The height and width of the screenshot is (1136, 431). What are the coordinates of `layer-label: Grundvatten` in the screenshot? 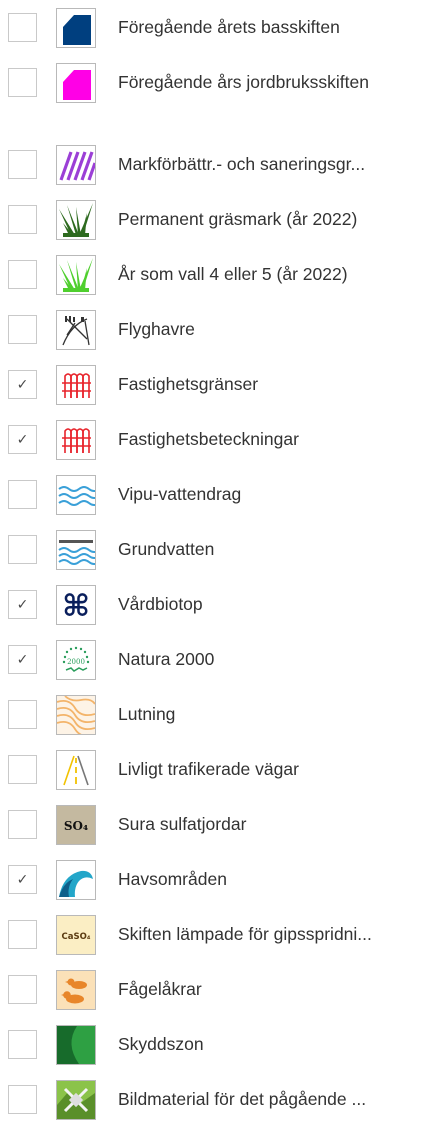 It's located at (166, 549).